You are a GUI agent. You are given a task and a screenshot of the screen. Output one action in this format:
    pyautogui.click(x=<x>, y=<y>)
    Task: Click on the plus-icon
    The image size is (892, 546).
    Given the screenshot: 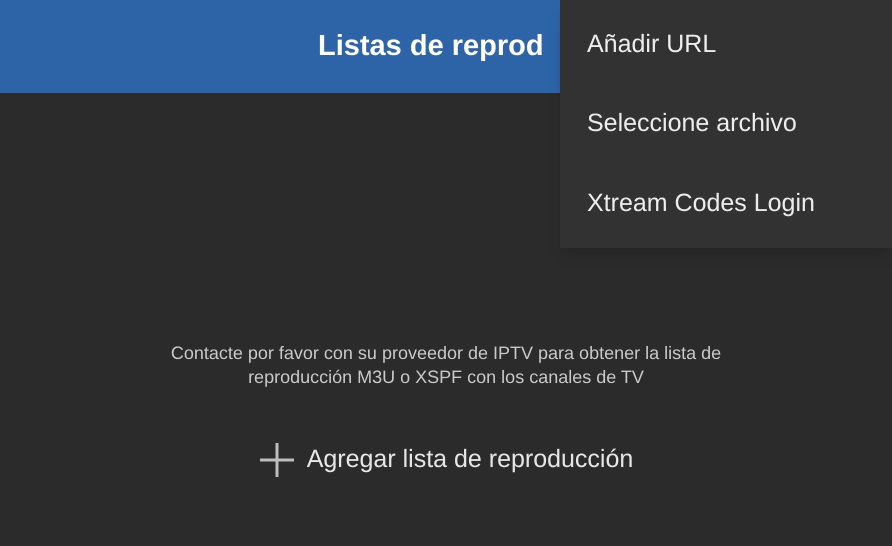 What is the action you would take?
    pyautogui.click(x=276, y=460)
    